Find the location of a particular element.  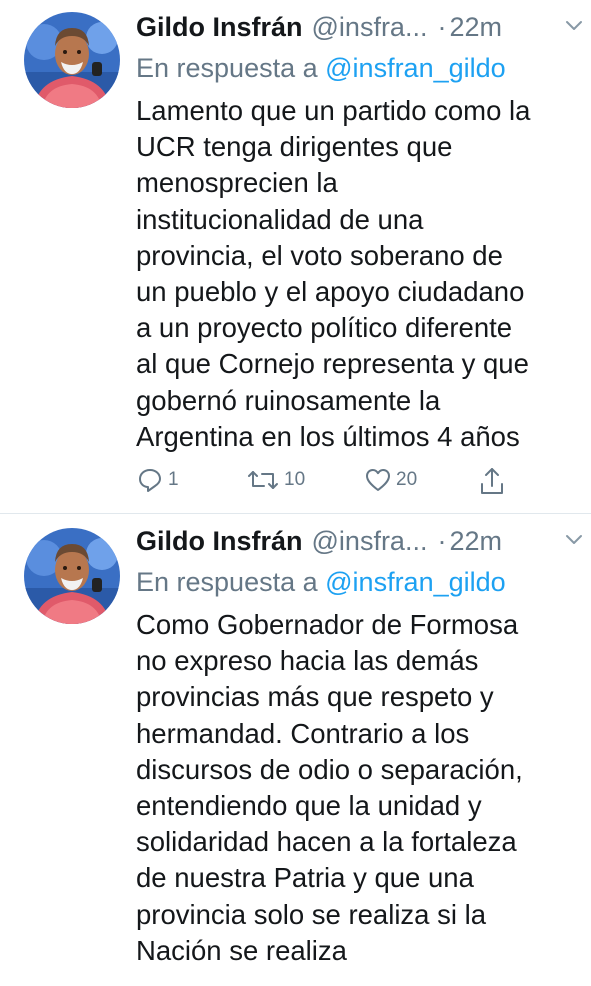

reply-icon is located at coordinates (150, 480).